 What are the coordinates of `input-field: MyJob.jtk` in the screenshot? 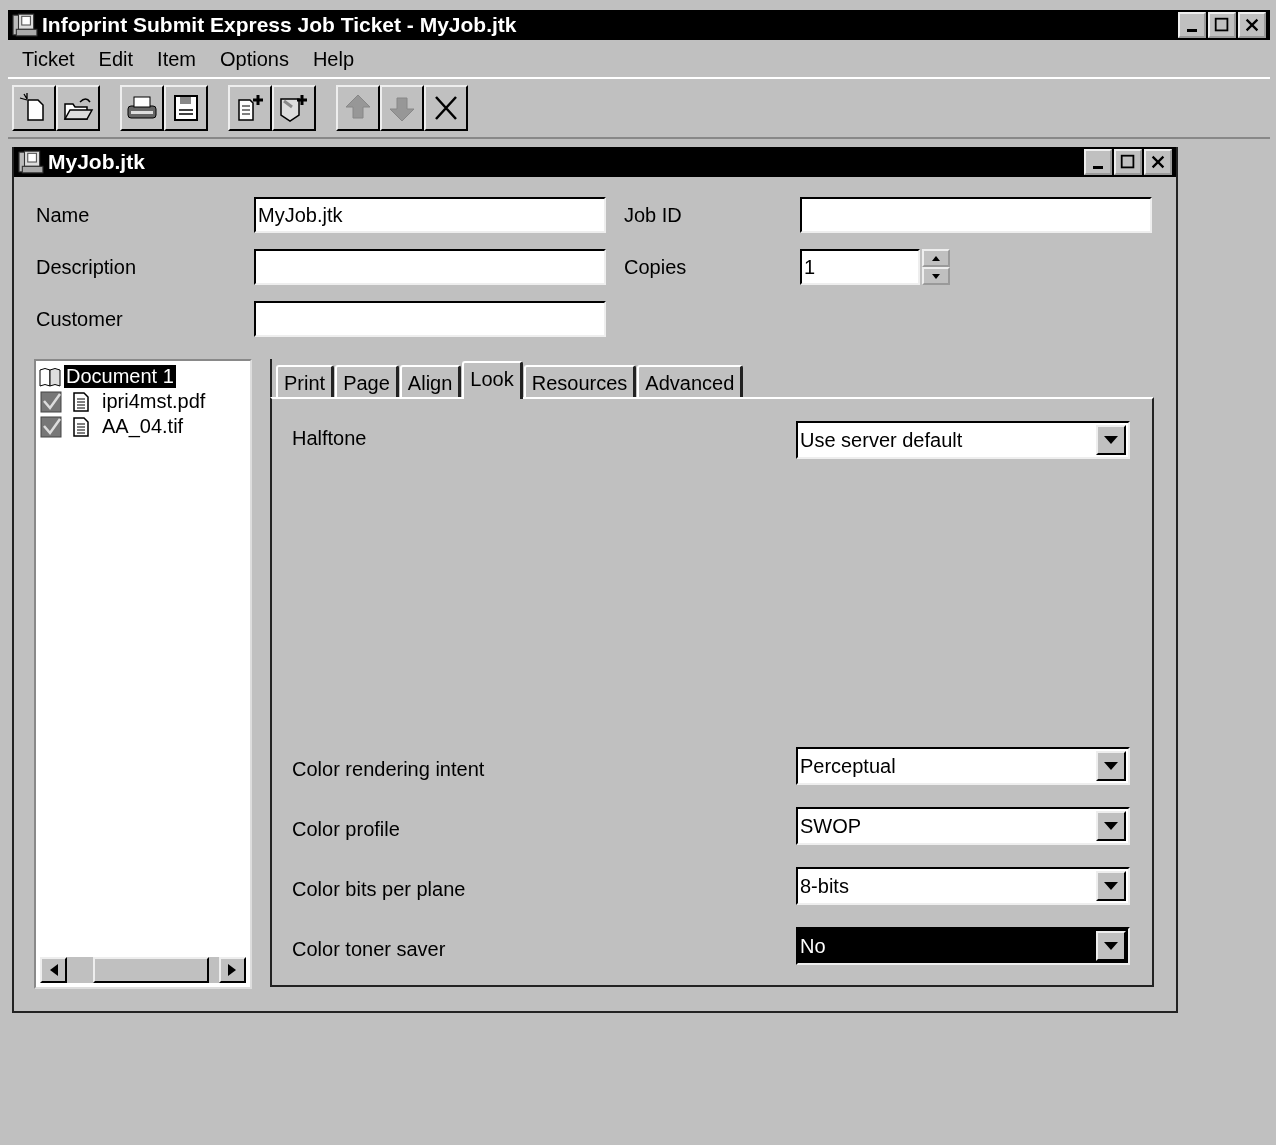 It's located at (430, 215).